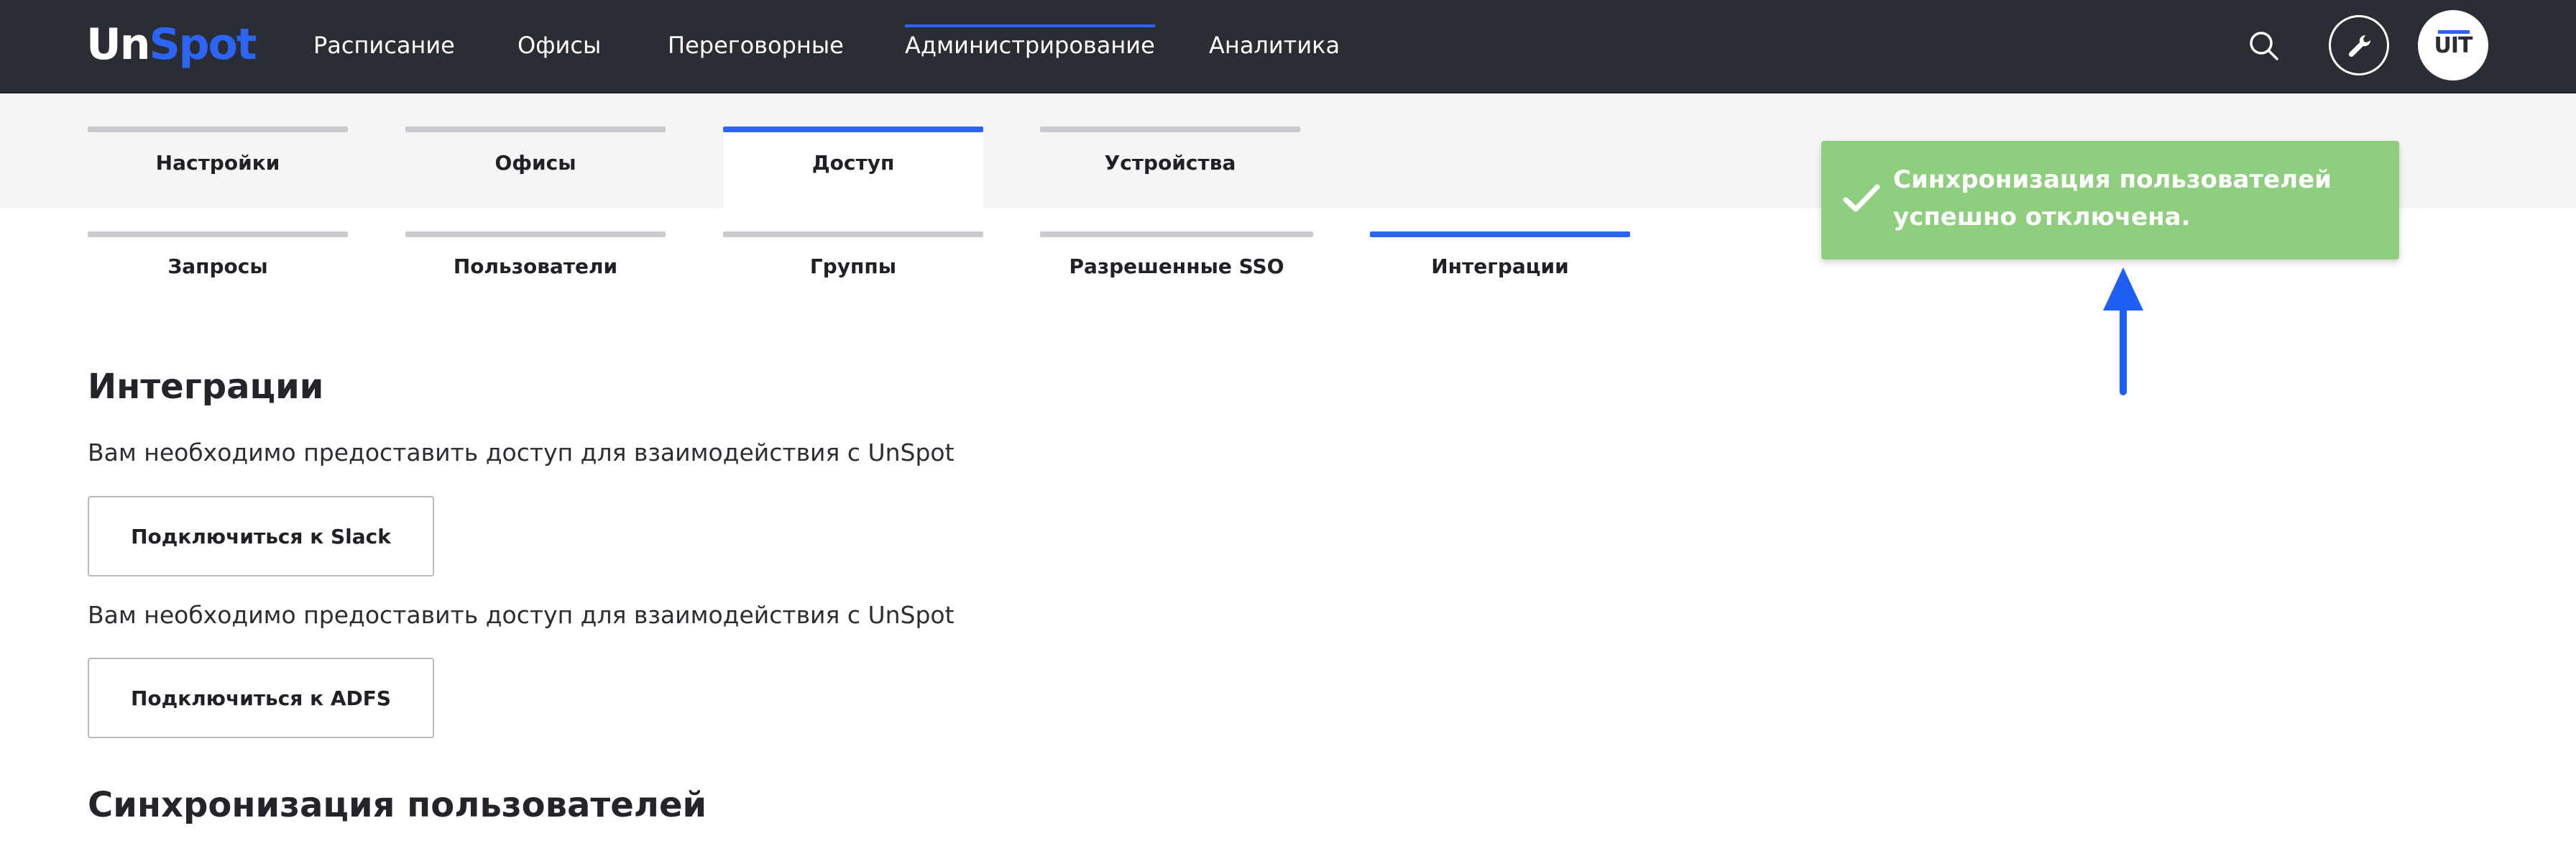 The height and width of the screenshot is (841, 2576). I want to click on user-avatar: UIT, so click(2453, 45).